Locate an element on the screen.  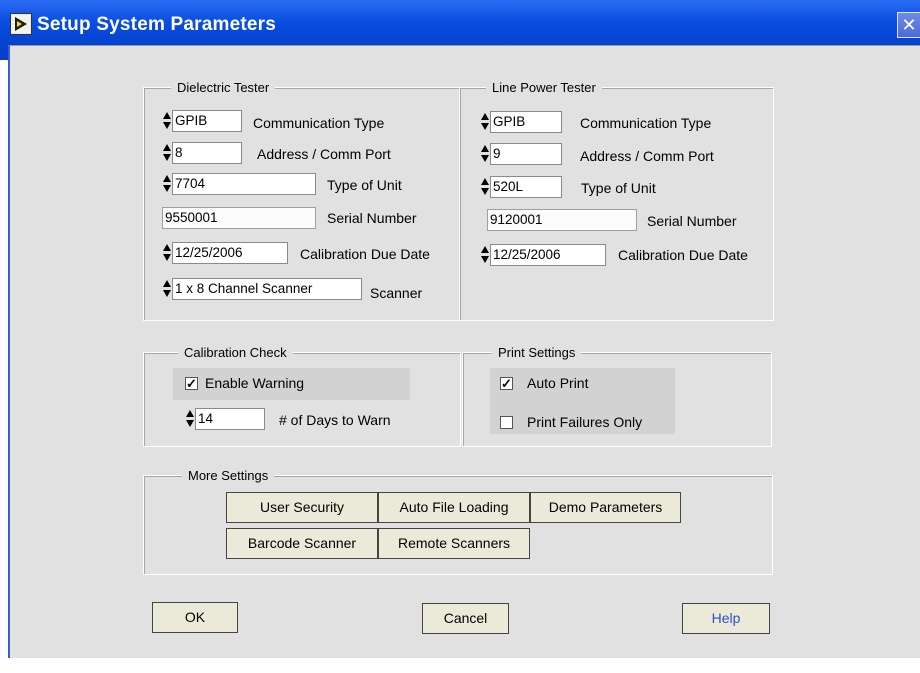
line-power-address-field: 9 is located at coordinates (526, 154).